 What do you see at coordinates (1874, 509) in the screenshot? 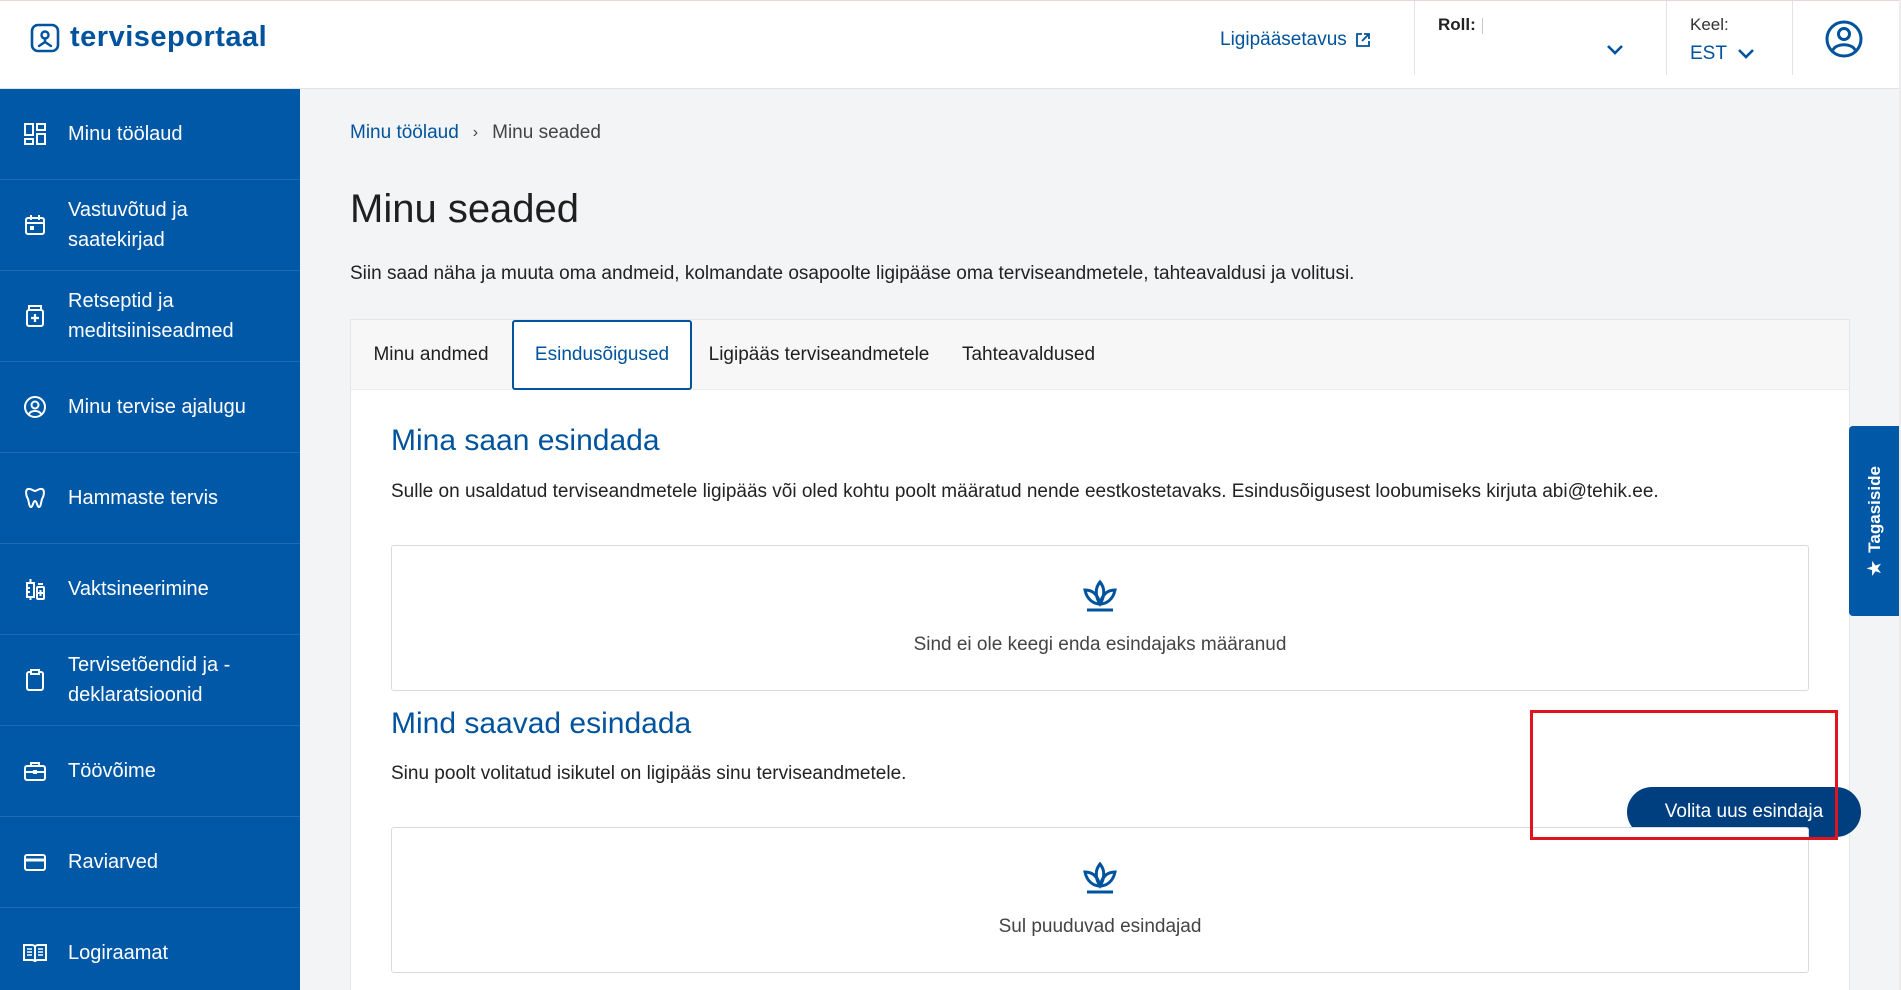
I see `feedback-label: Tagasiside` at bounding box center [1874, 509].